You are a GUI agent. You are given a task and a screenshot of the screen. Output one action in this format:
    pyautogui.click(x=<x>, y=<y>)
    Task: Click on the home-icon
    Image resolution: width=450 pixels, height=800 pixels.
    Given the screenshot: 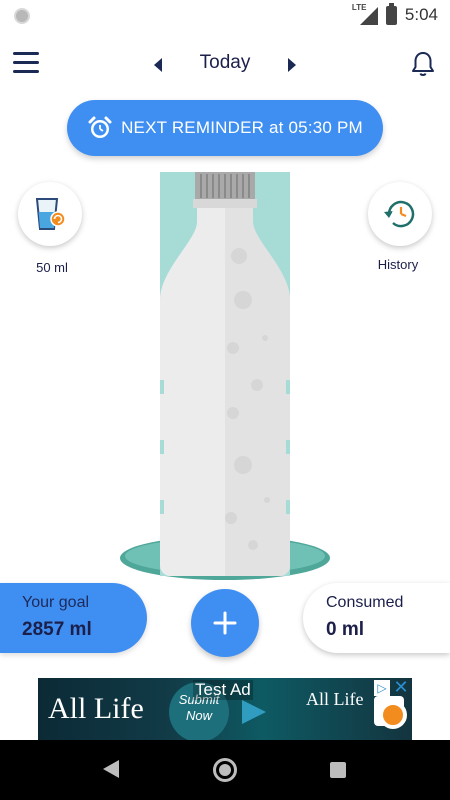 What is the action you would take?
    pyautogui.click(x=225, y=770)
    